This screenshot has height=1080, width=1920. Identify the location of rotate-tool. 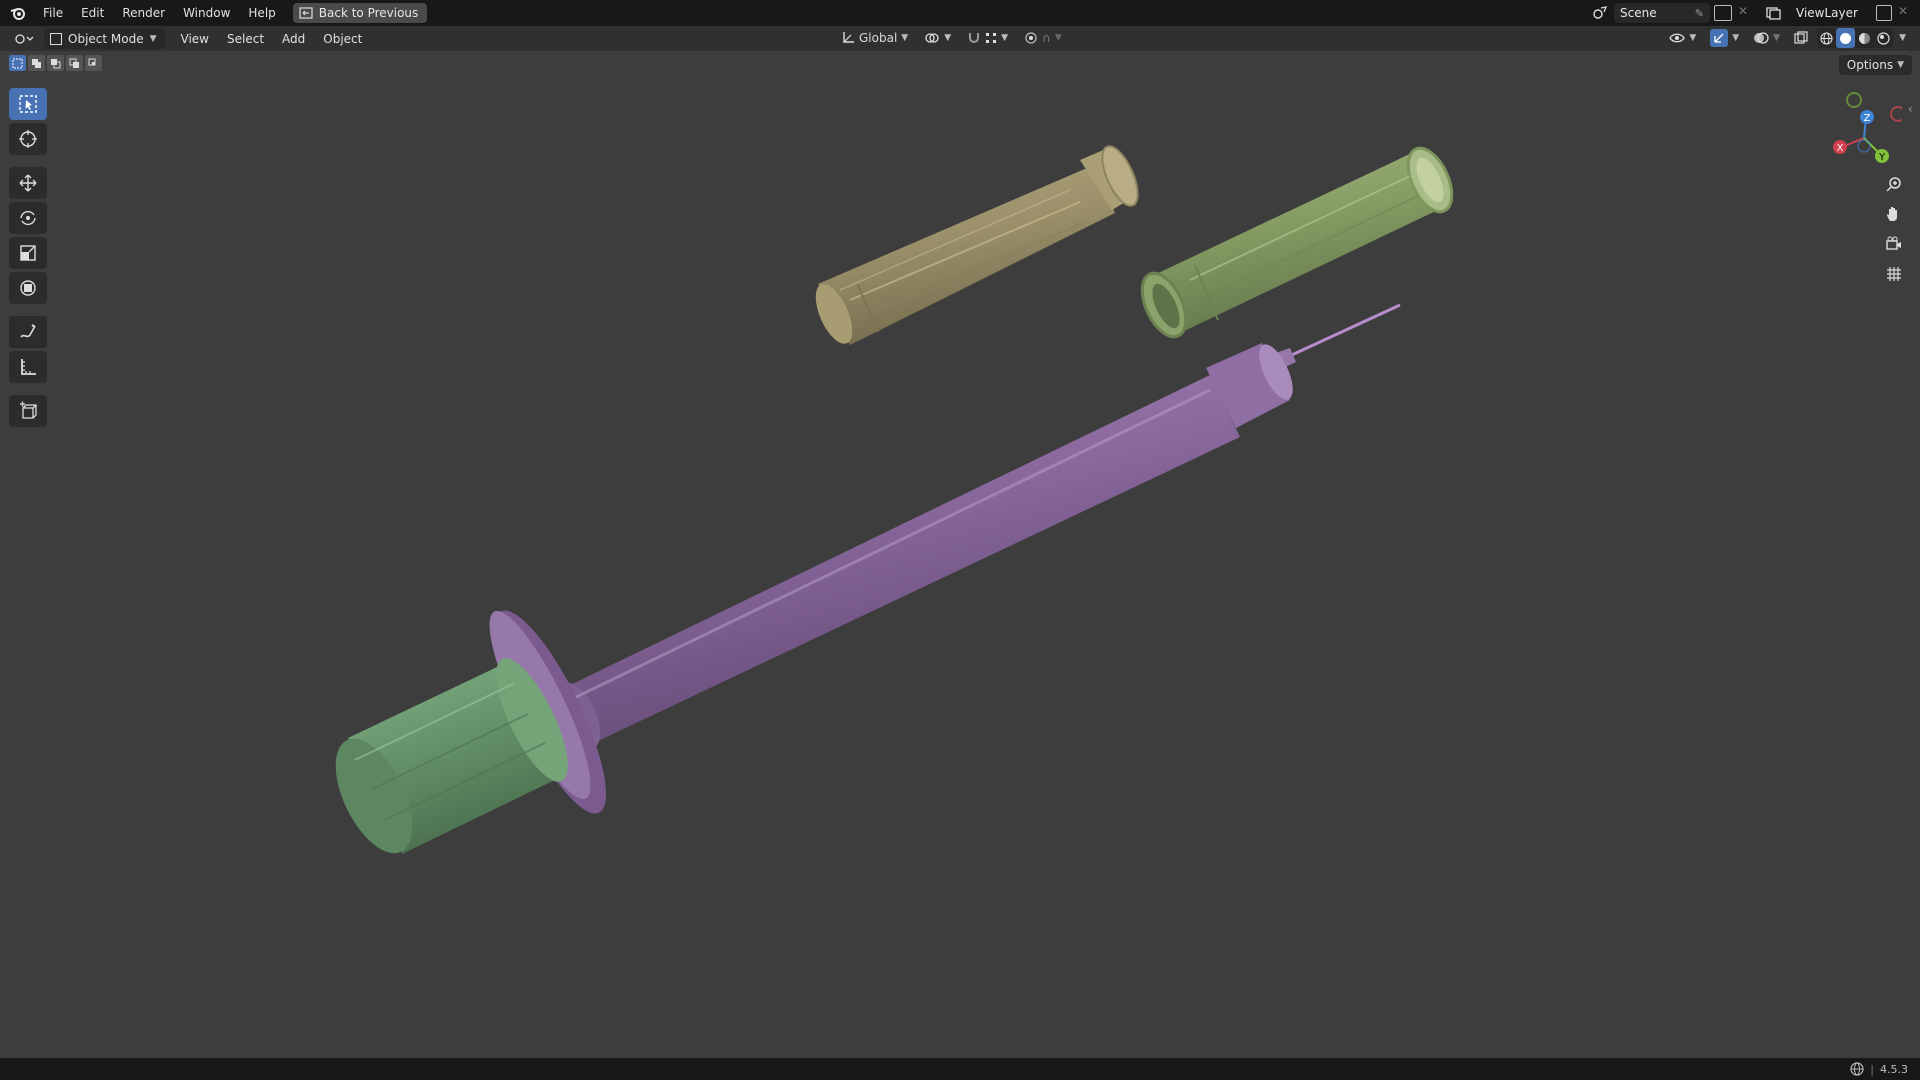
(28, 218).